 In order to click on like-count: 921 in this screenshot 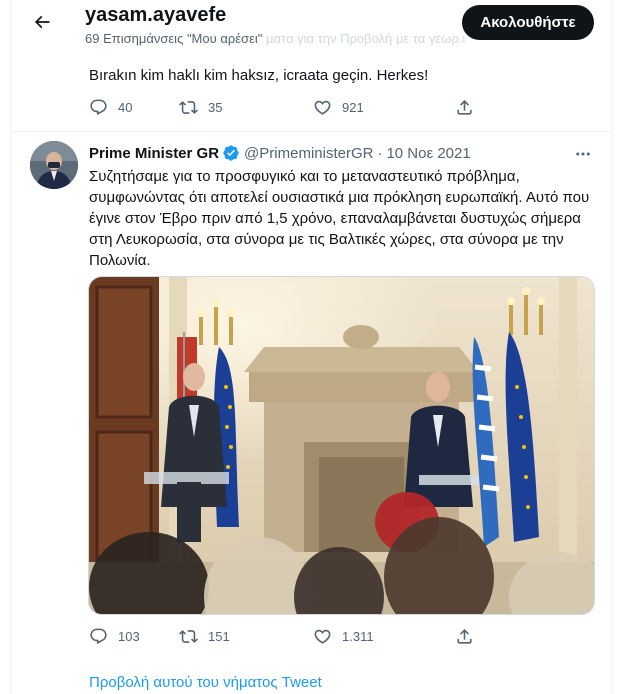, I will do `click(353, 107)`.